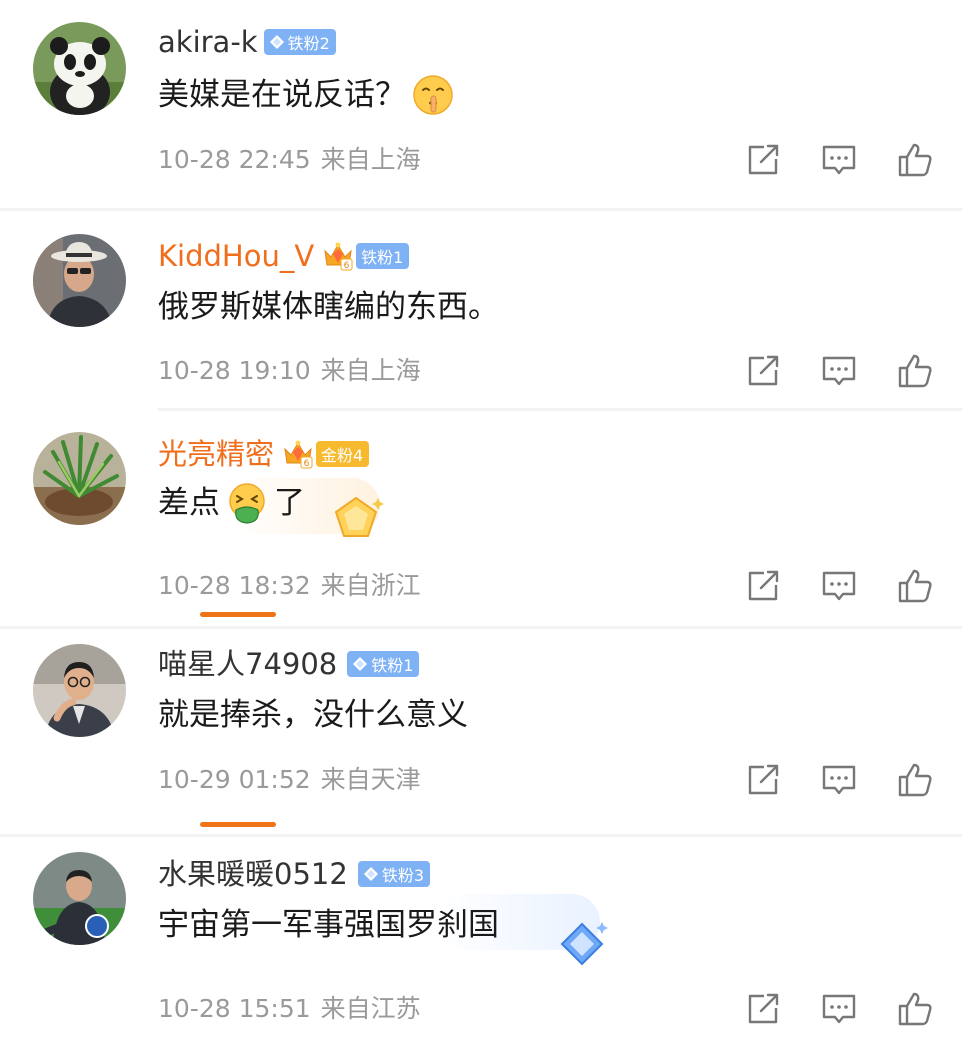 This screenshot has width=962, height=1050. I want to click on man-glasses-avatar-icon, so click(79, 690).